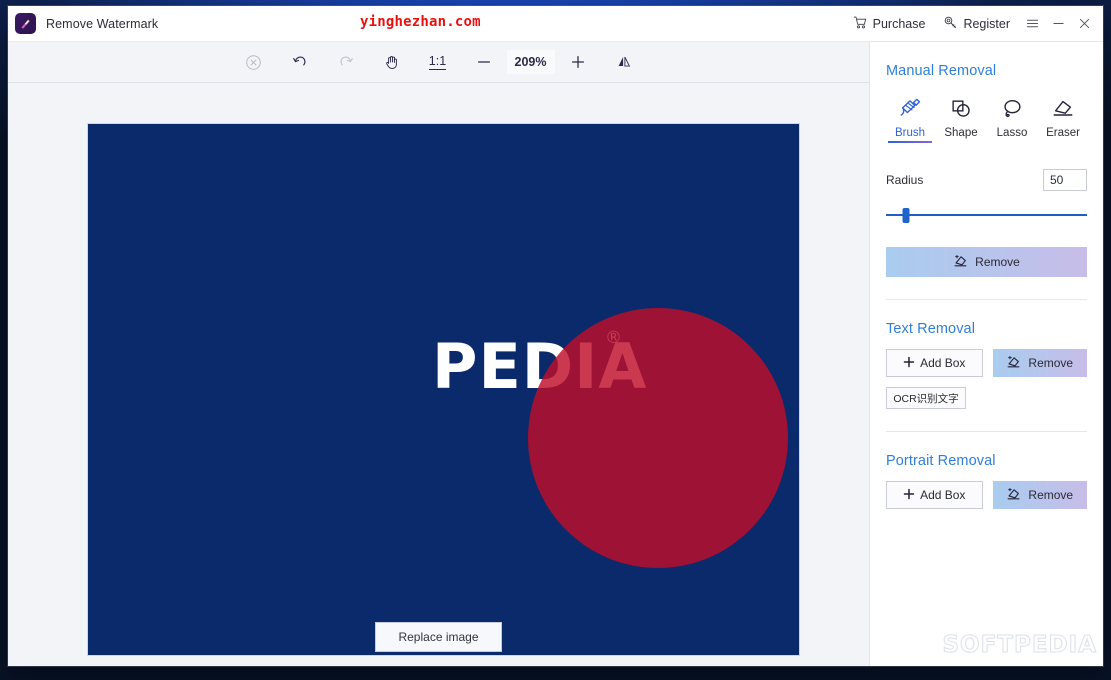 The height and width of the screenshot is (680, 1111). Describe the element at coordinates (346, 62) in the screenshot. I see `redo-arrow-icon` at that location.